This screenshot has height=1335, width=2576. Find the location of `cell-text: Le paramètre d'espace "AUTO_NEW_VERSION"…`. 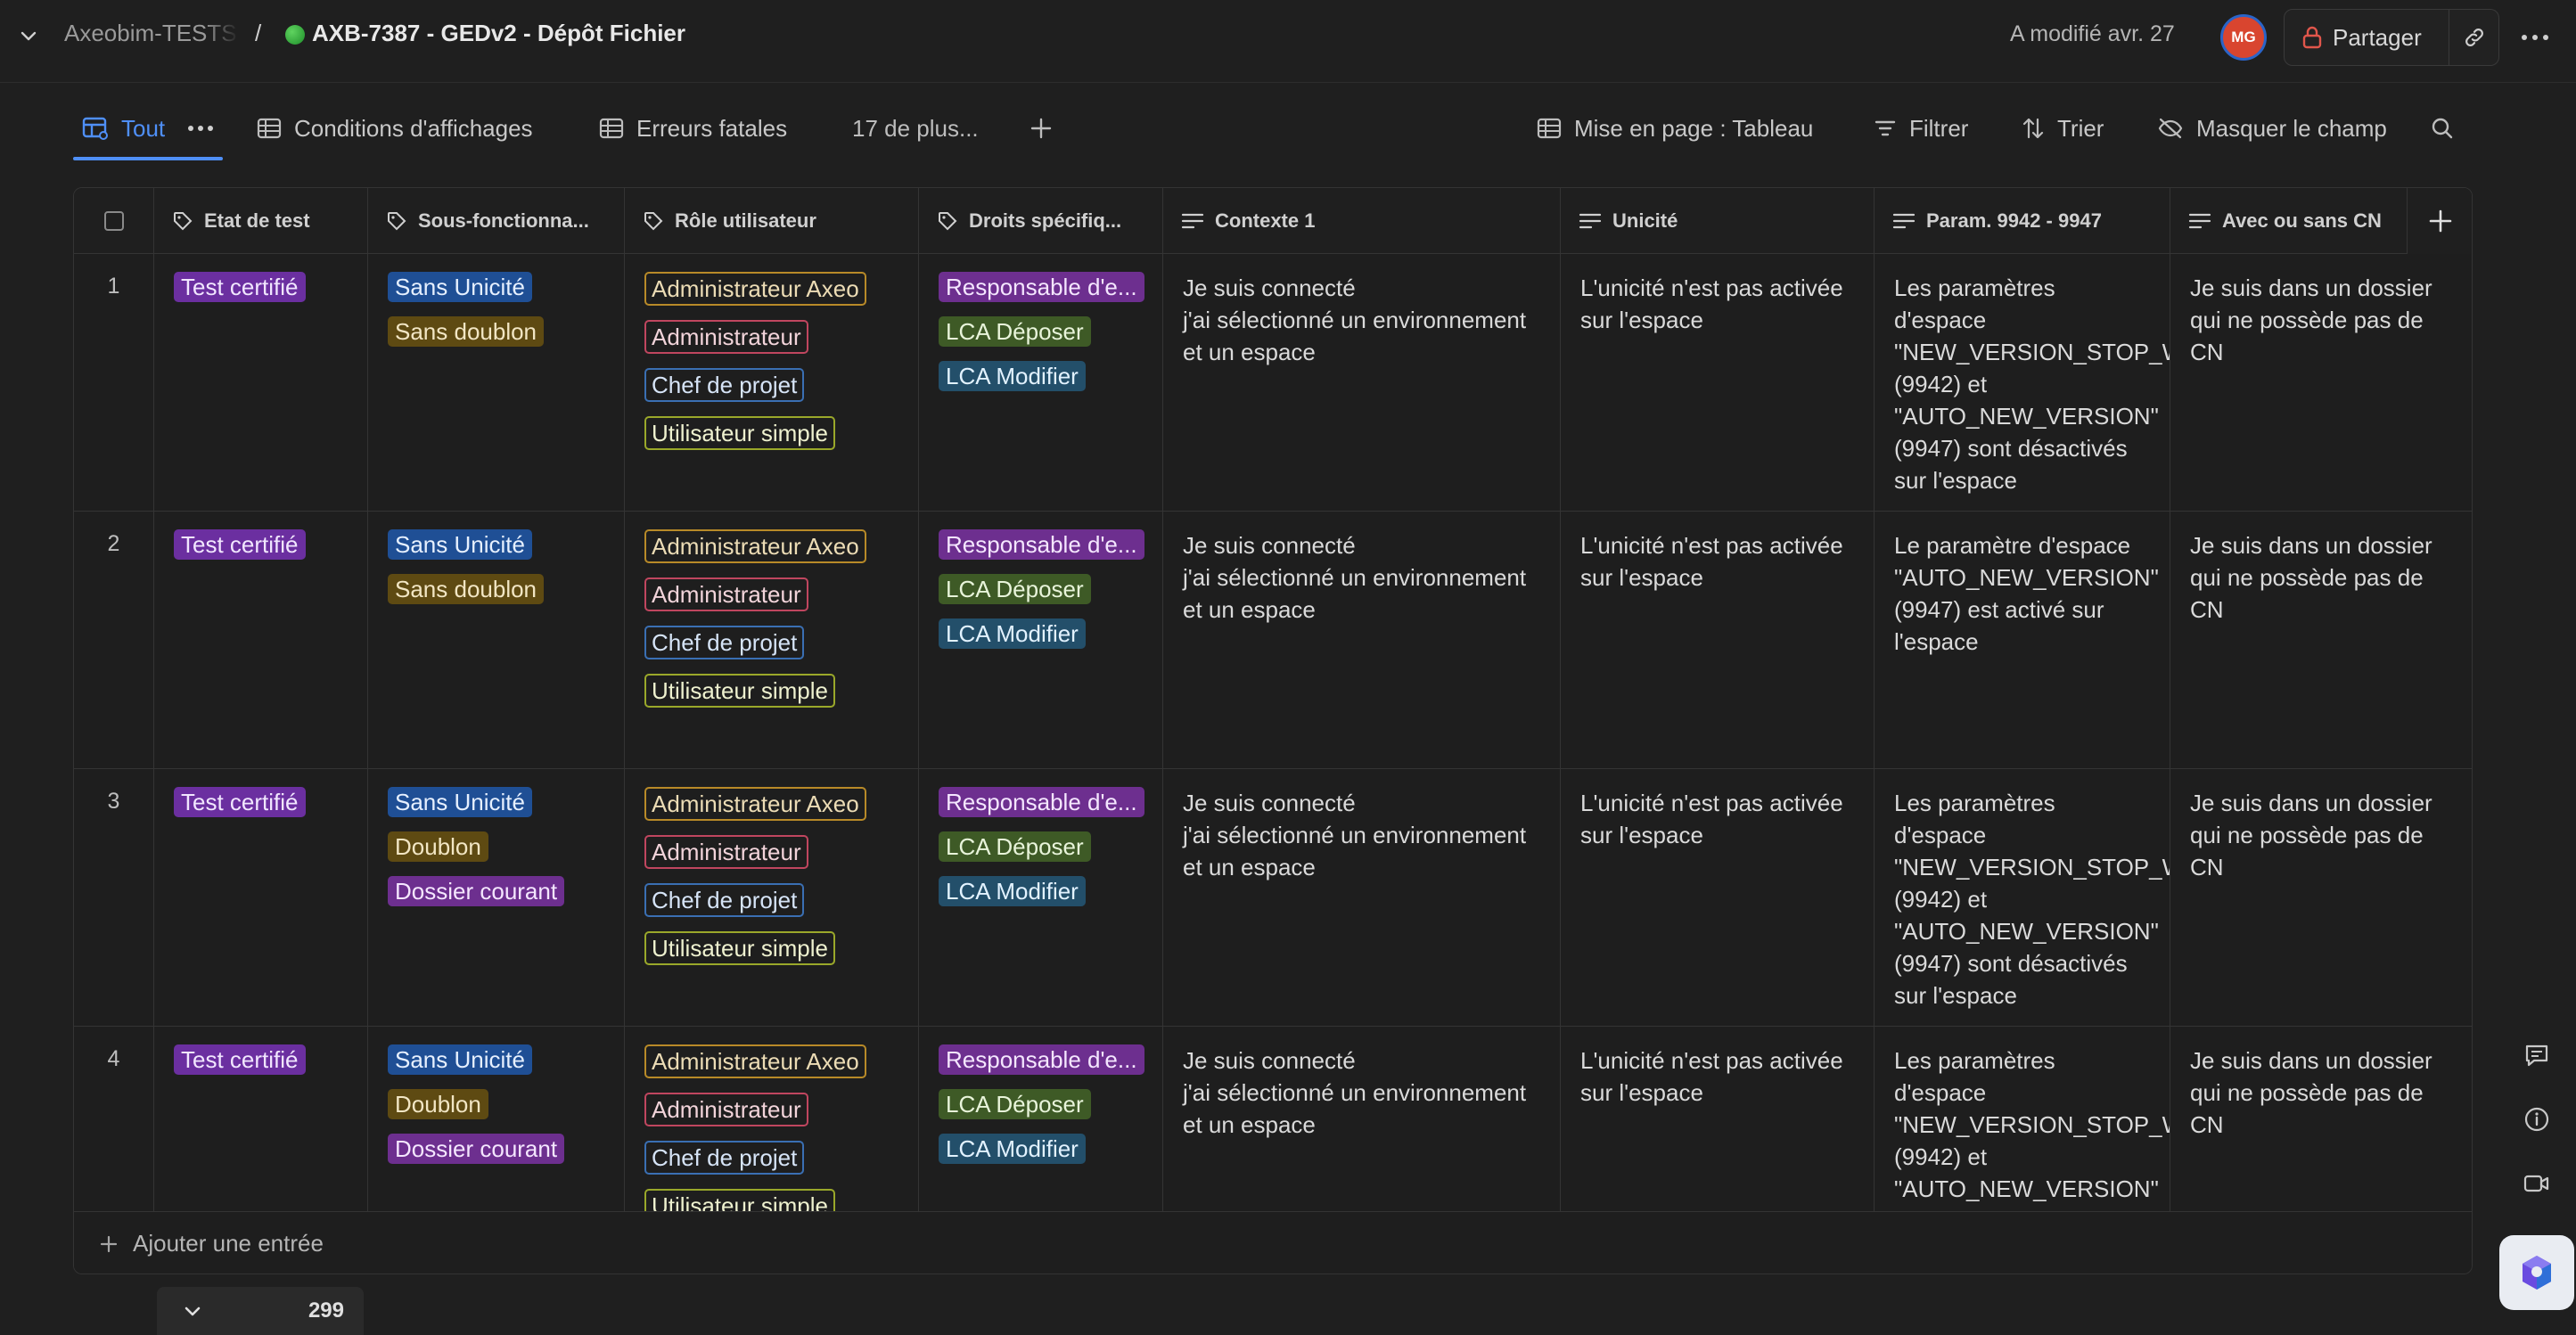

cell-text: Le paramètre d'espace "AUTO_NEW_VERSION"… is located at coordinates (2026, 593).